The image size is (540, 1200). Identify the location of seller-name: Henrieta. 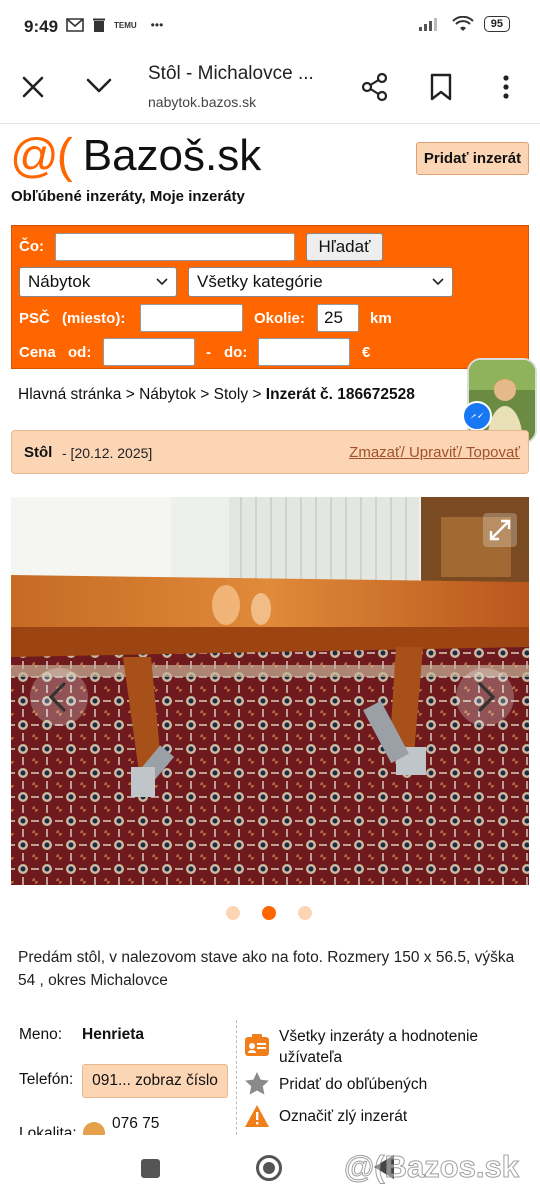
(113, 1034).